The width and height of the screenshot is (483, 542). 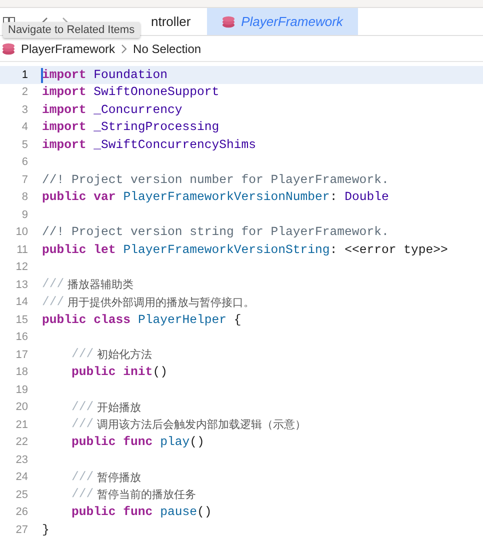 I want to click on doc-comment: 暂停当前的播放任务, so click(x=146, y=494).